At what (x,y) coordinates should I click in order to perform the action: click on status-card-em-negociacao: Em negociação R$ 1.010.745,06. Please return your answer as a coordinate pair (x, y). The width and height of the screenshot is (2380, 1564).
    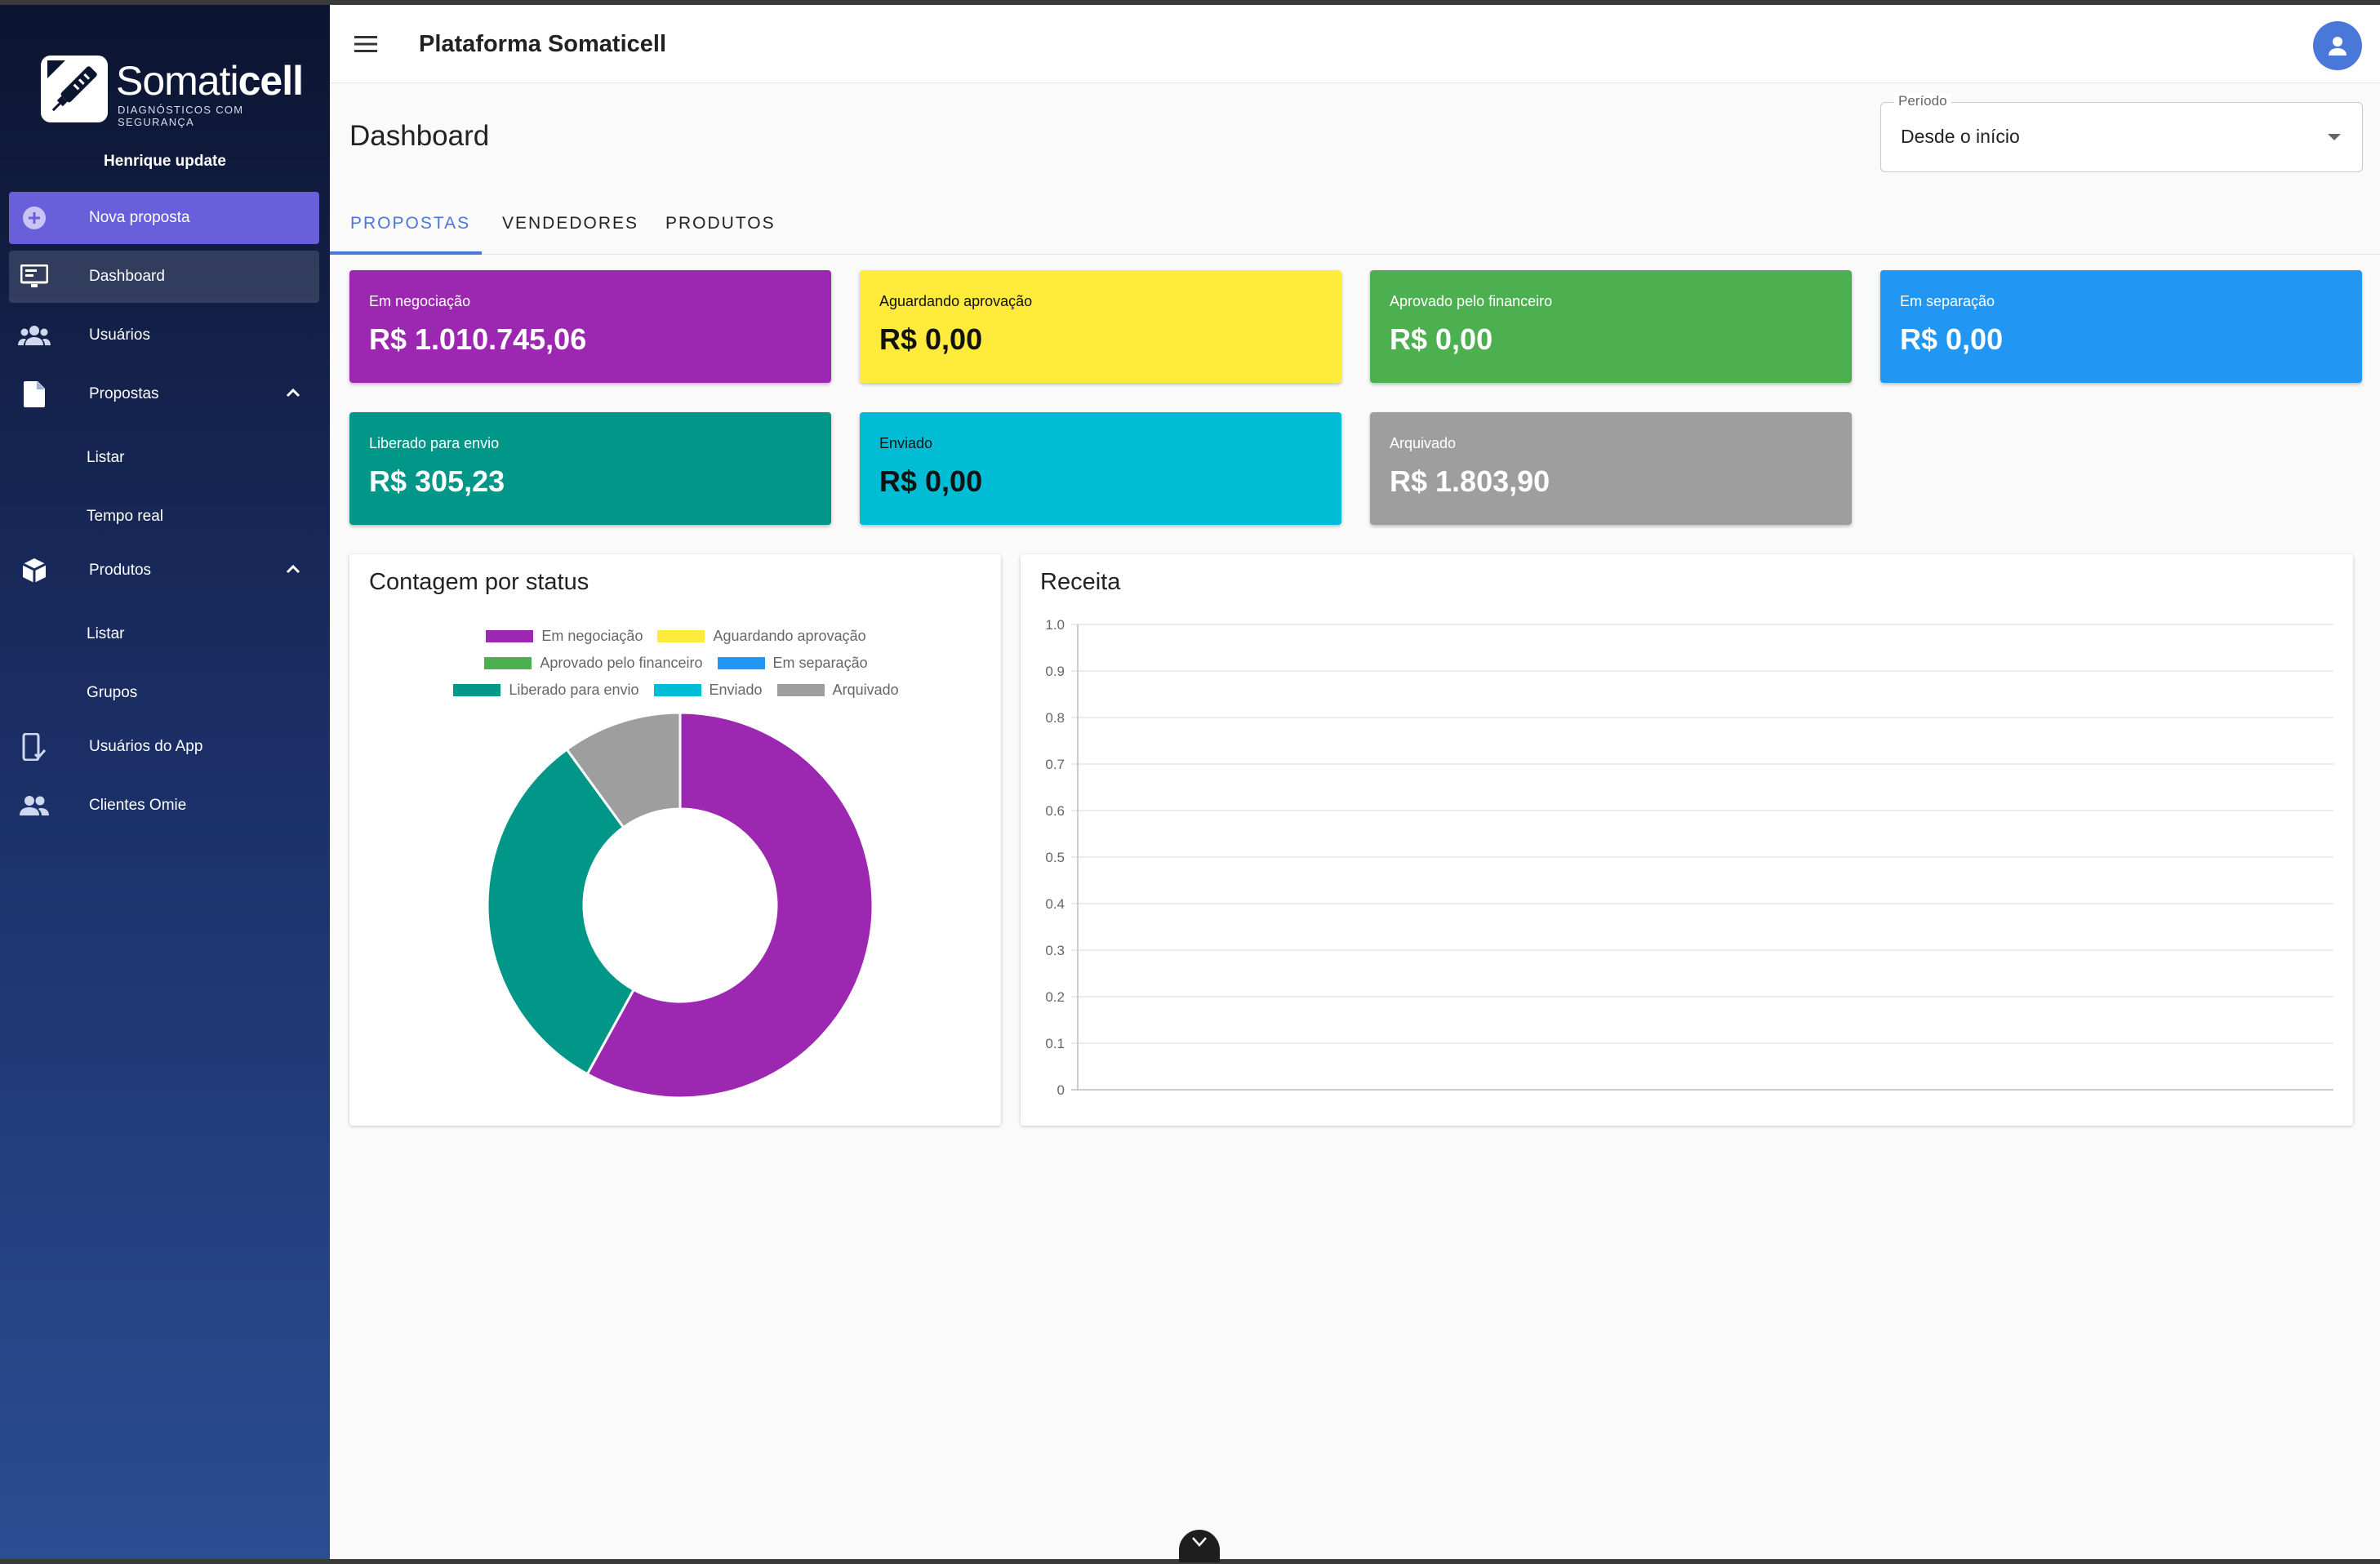
    Looking at the image, I should click on (590, 326).